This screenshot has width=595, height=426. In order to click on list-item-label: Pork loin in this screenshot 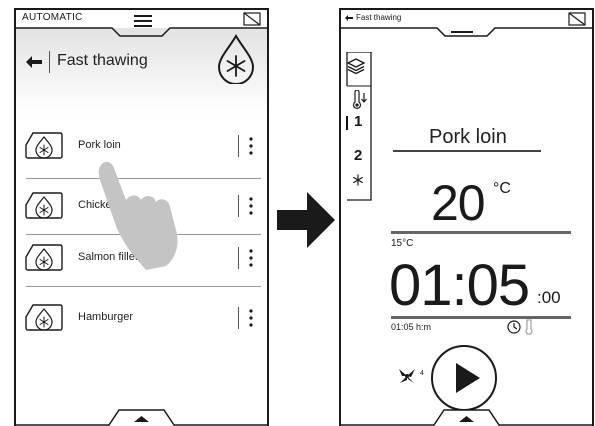, I will do `click(99, 145)`.